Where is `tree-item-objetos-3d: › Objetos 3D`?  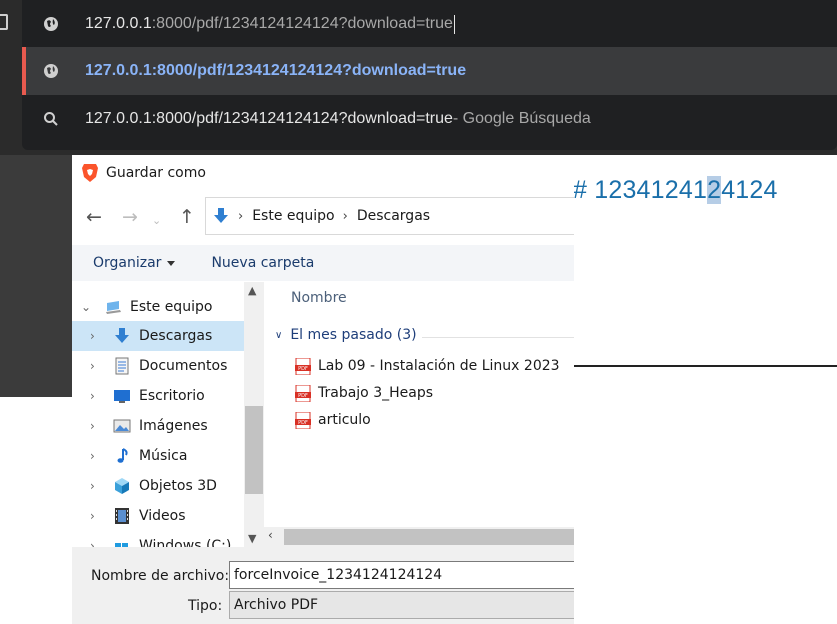 tree-item-objetos-3d: › Objetos 3D is located at coordinates (158, 486).